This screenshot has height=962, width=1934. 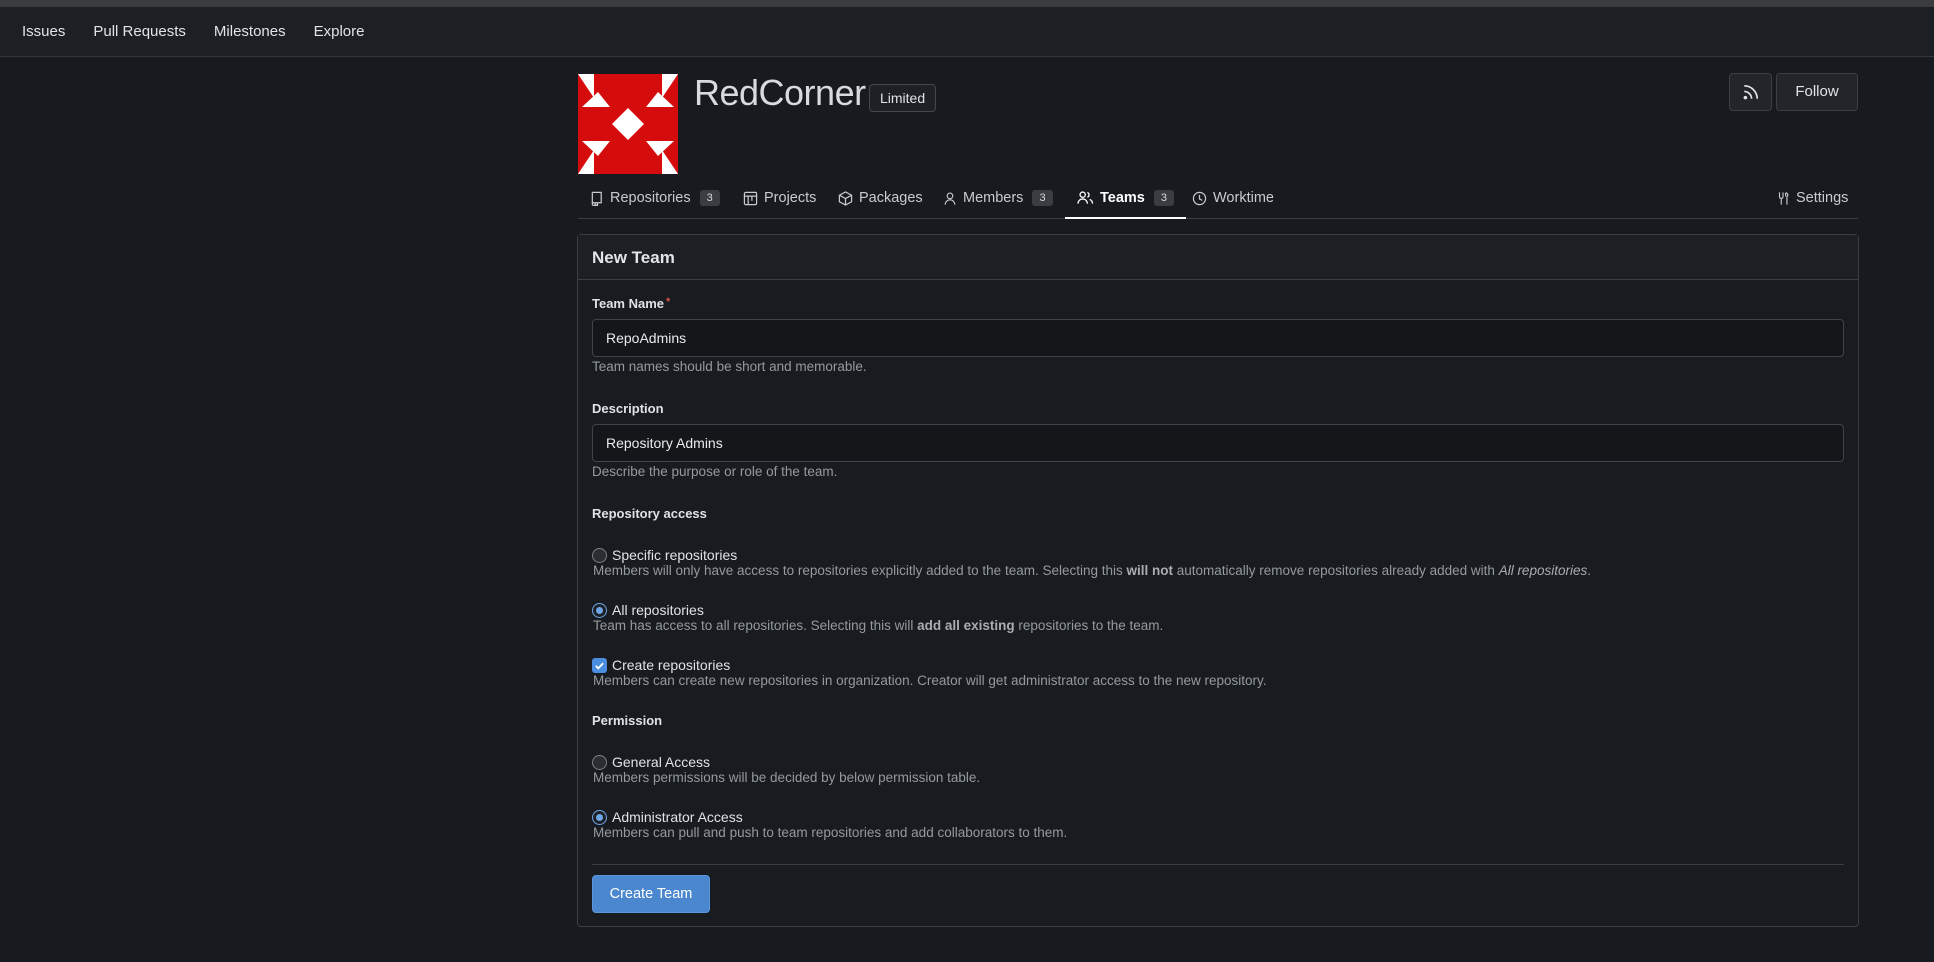 I want to click on teams-count: 3, so click(x=1163, y=197).